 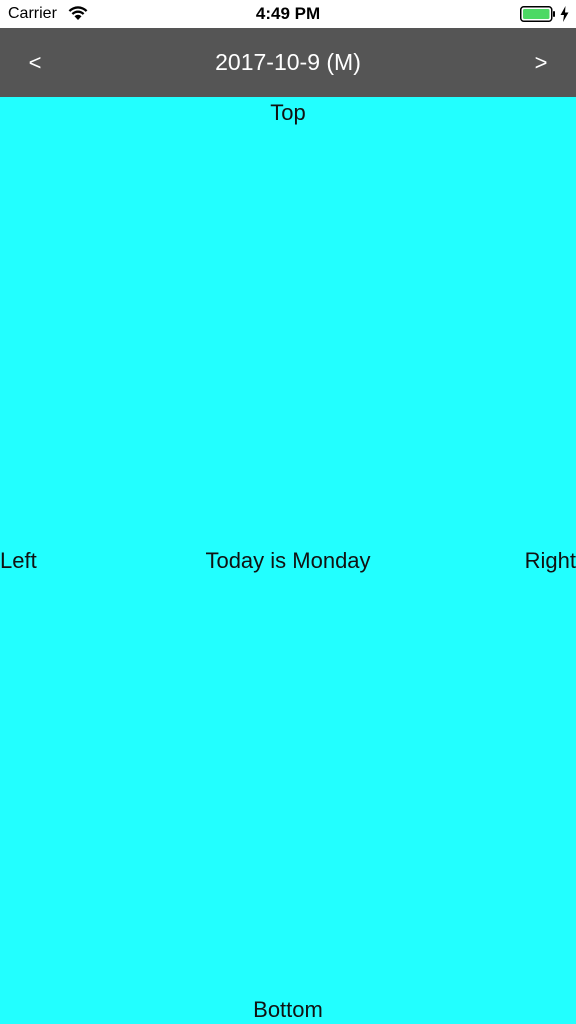 What do you see at coordinates (550, 560) in the screenshot?
I see `right-label: Right` at bounding box center [550, 560].